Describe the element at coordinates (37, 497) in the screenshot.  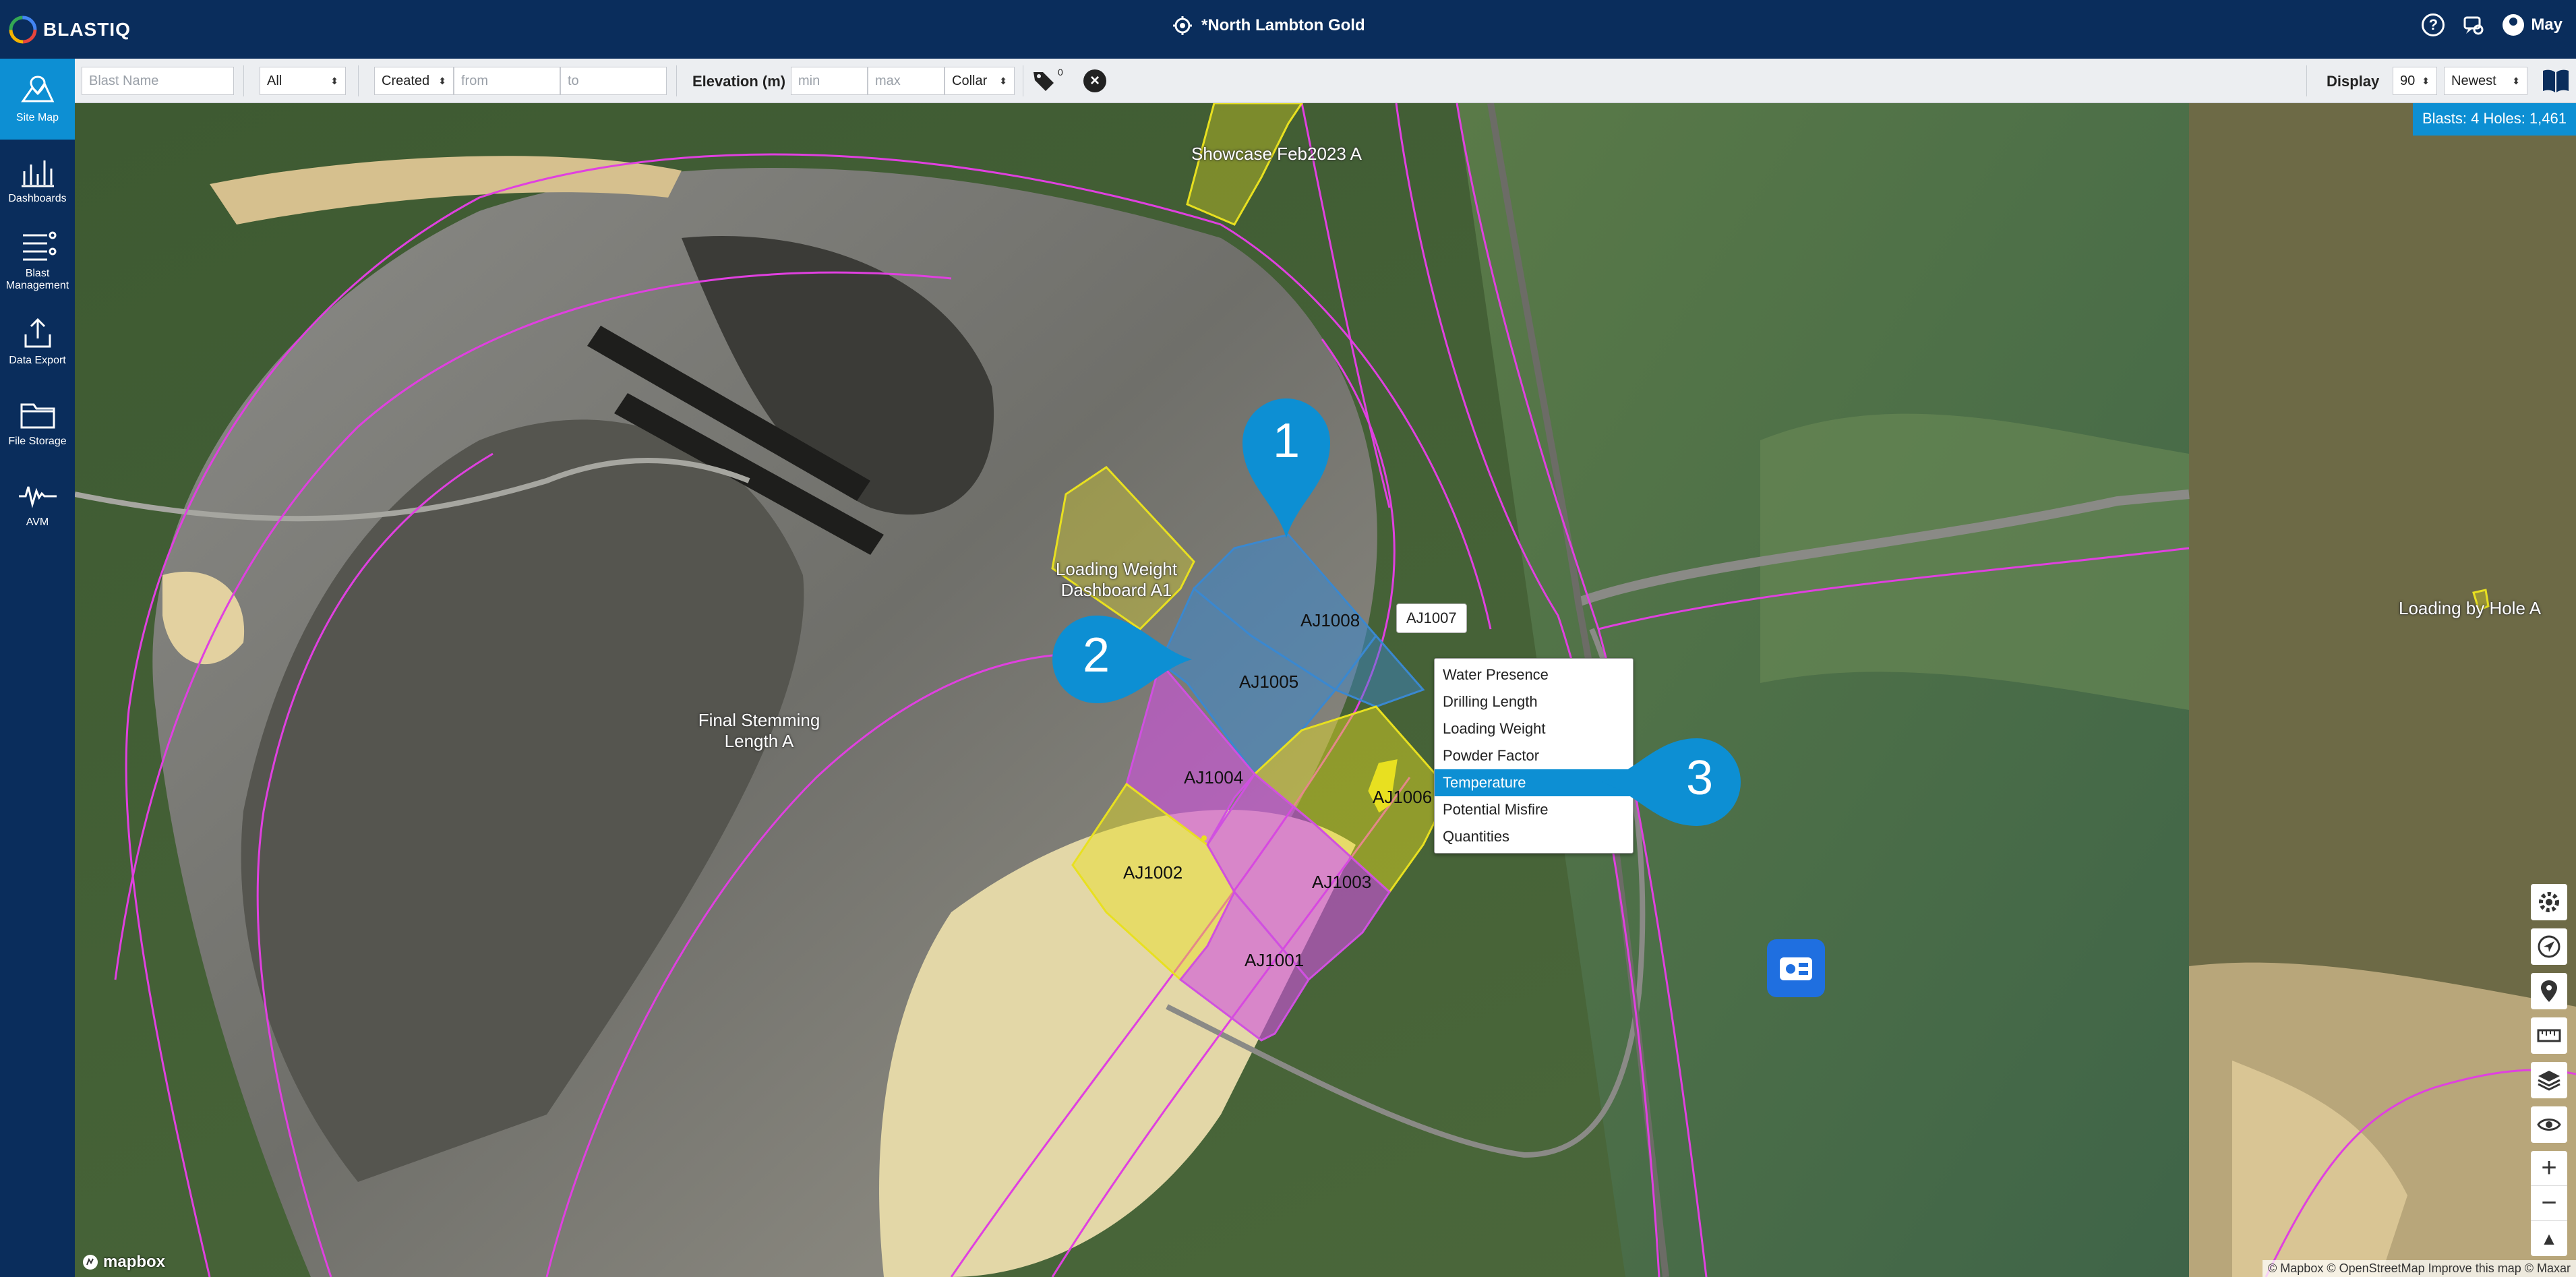
I see `waveform-icon` at that location.